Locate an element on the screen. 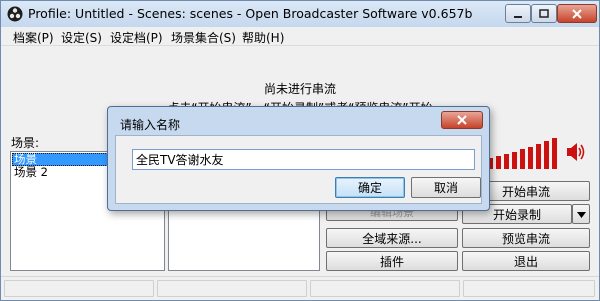  name-input is located at coordinates (303, 159).